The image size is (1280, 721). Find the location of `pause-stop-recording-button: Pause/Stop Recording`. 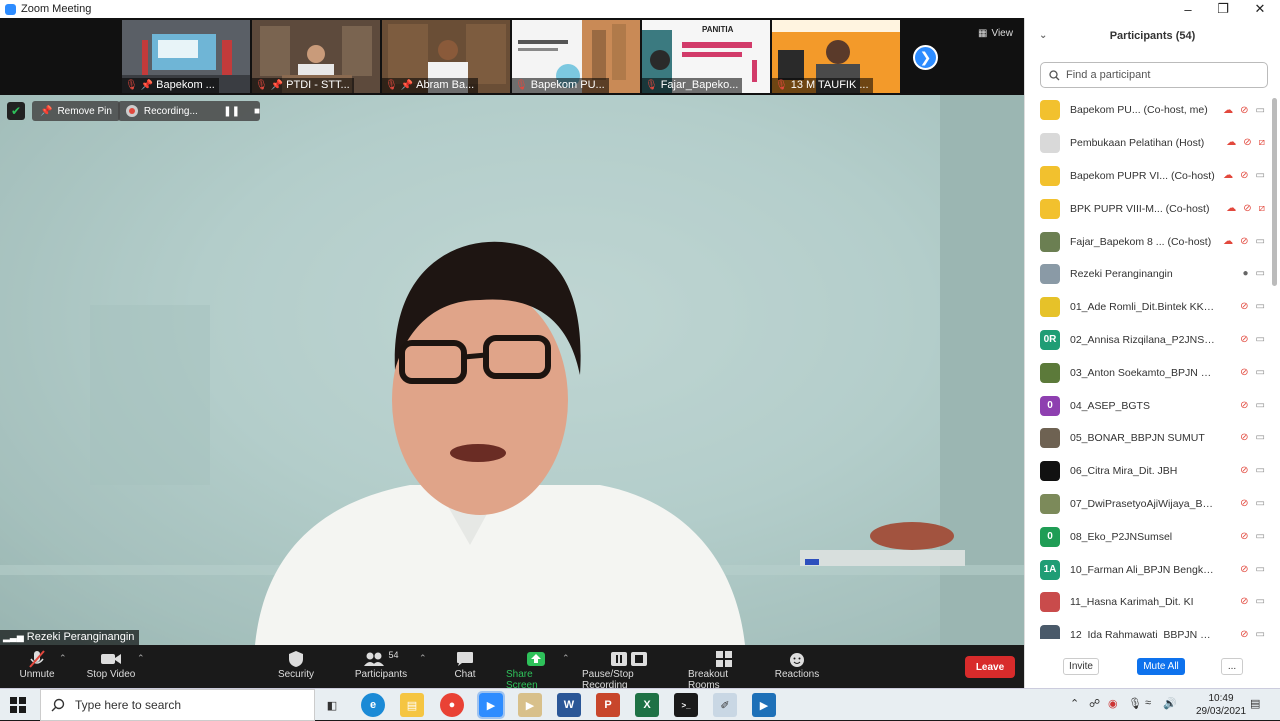

pause-stop-recording-button: Pause/Stop Recording is located at coordinates (629, 670).